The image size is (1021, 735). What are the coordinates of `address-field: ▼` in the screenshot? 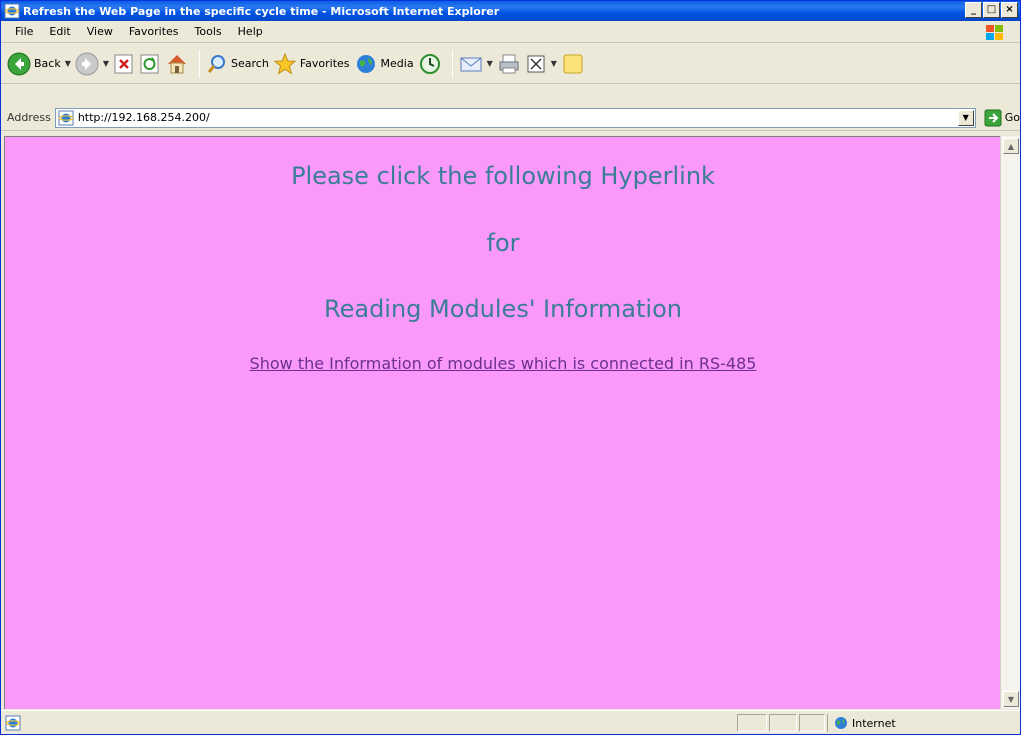 It's located at (515, 117).